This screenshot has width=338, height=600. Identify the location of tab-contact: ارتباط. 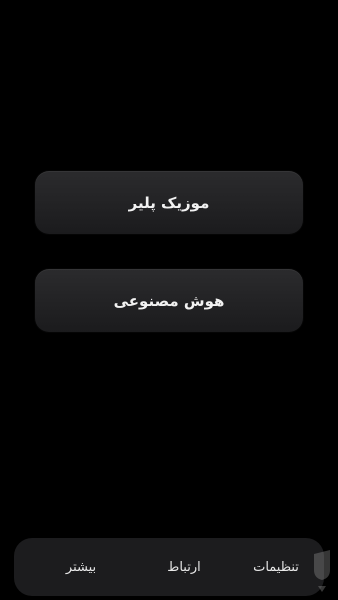
(184, 567).